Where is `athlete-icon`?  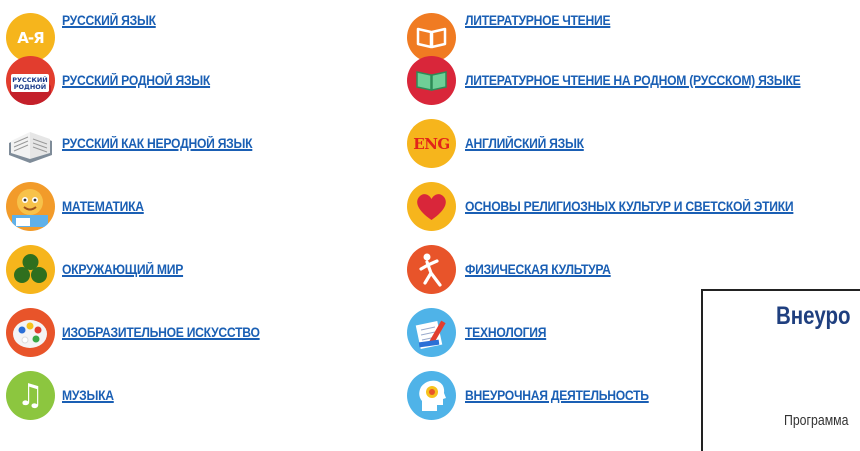 athlete-icon is located at coordinates (431, 269).